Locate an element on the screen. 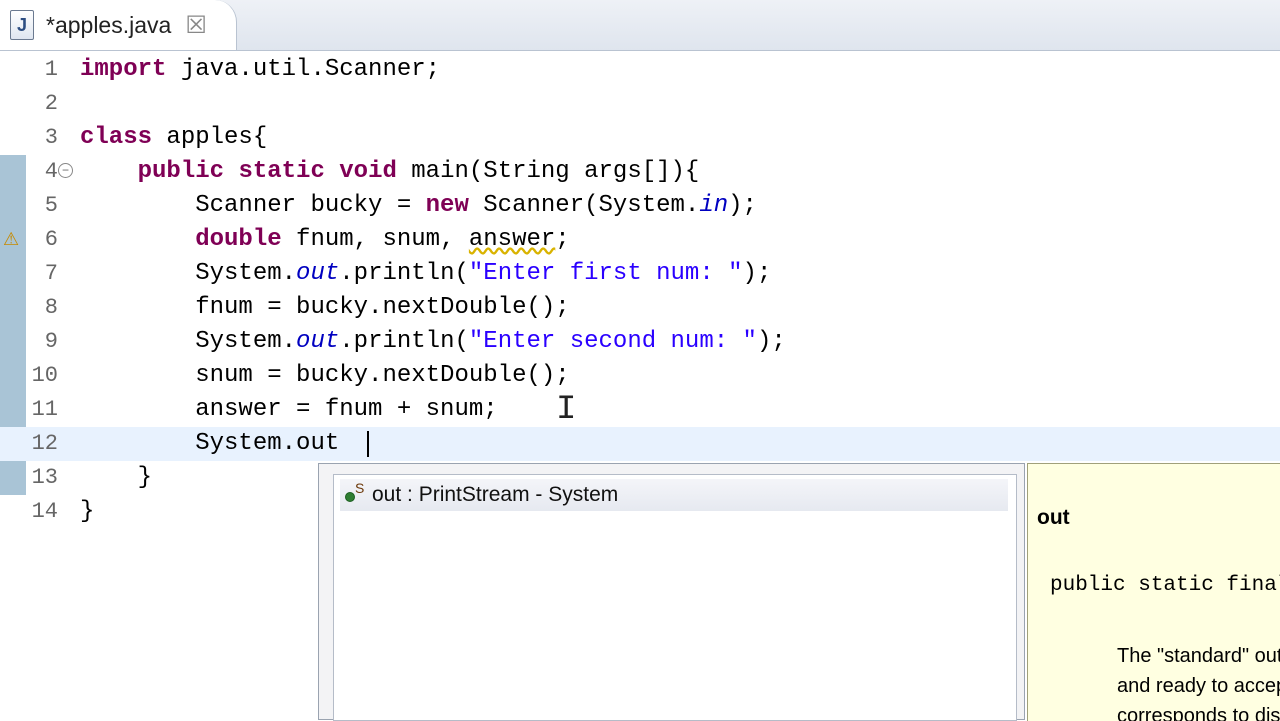 This screenshot has height=721, width=1280. code-line: 2 is located at coordinates (640, 104).